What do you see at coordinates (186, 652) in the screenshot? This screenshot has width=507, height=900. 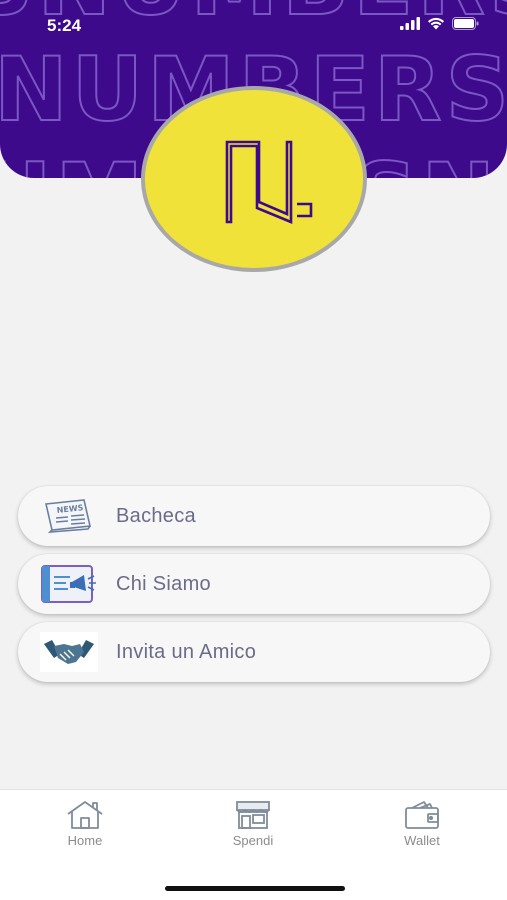 I see `menu-item-label: Invita un Amico` at bounding box center [186, 652].